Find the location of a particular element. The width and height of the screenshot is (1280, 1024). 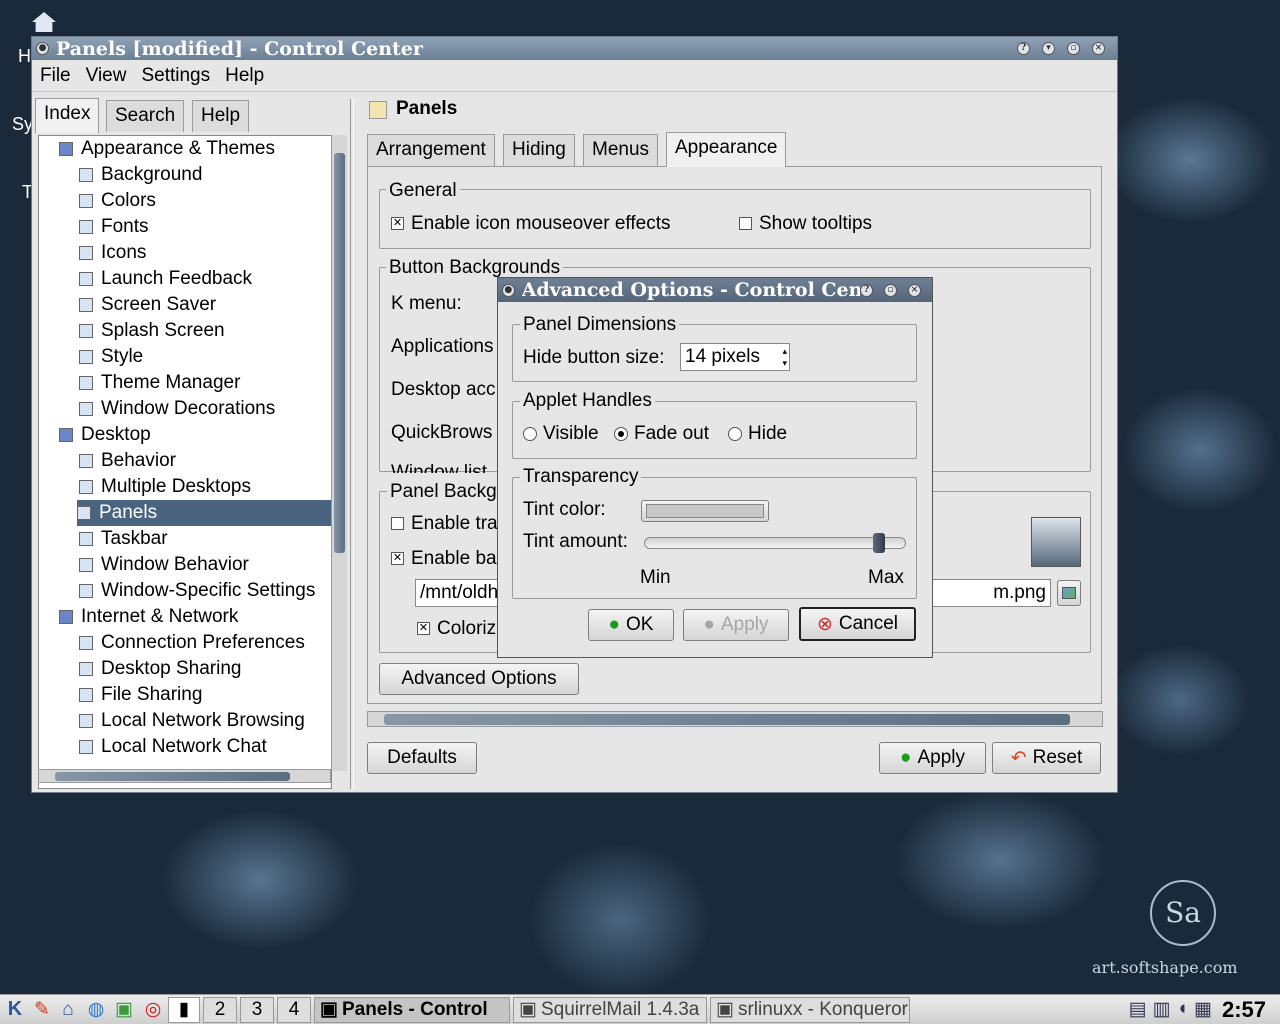

tree-item: Style is located at coordinates (111, 357).